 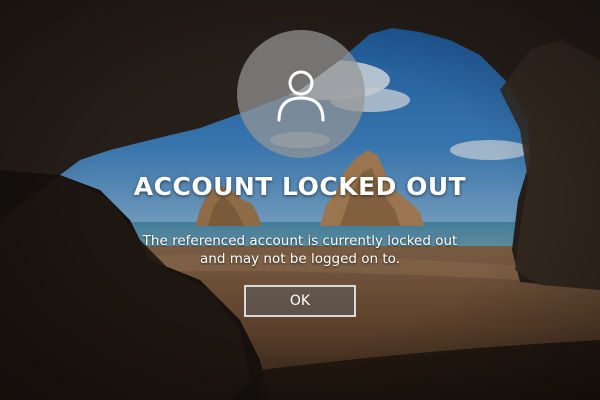 I want to click on lockout-title: ACCOUNT LOCKED OUT, so click(x=300, y=186).